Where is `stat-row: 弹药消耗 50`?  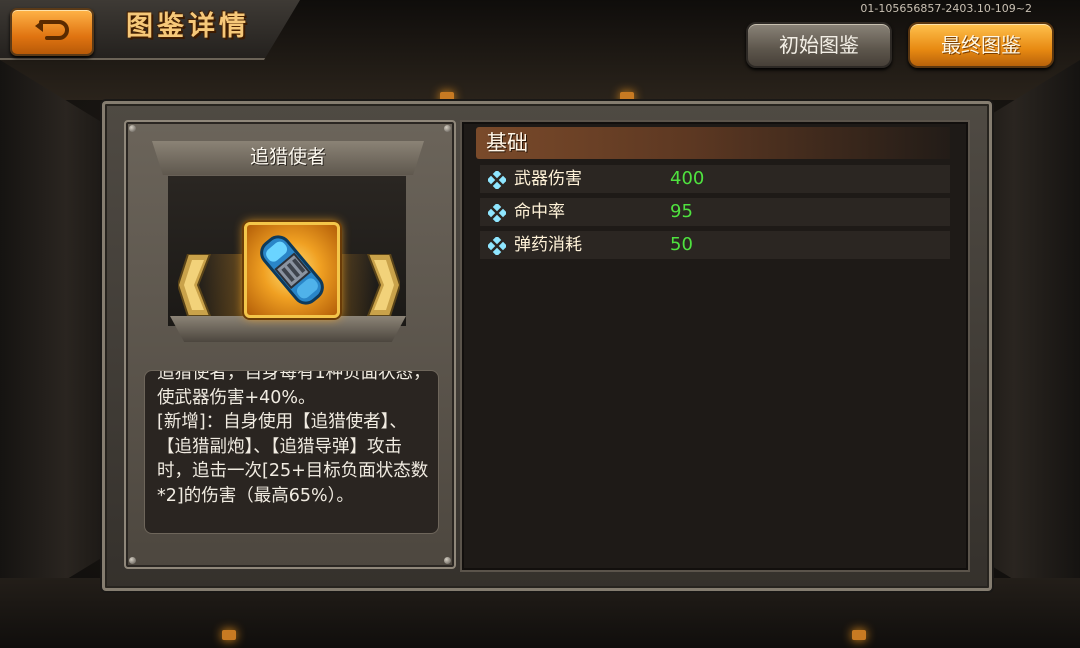 stat-row: 弹药消耗 50 is located at coordinates (715, 245).